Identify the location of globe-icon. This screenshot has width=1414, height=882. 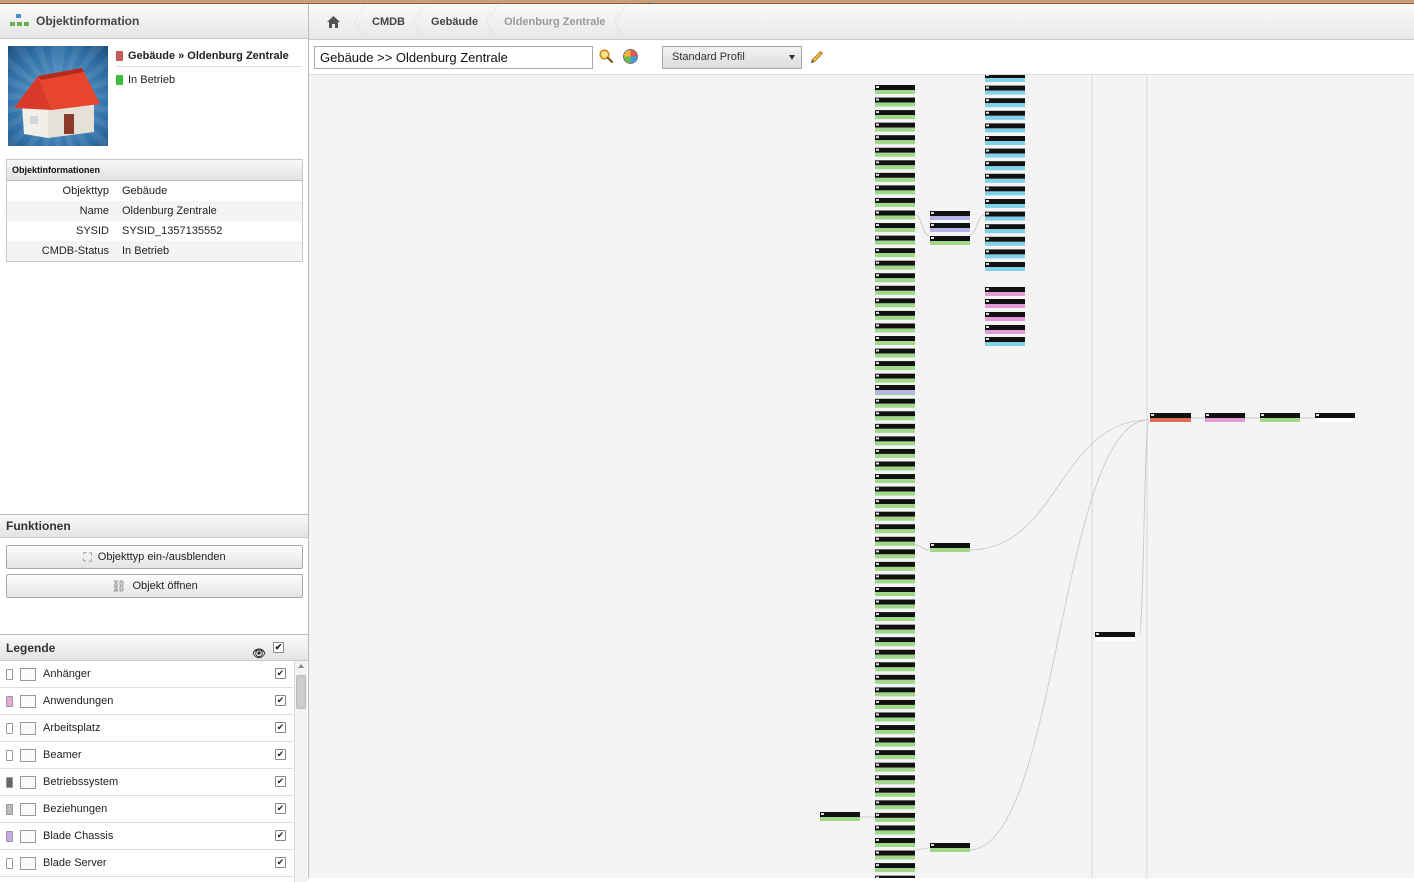
(630, 56).